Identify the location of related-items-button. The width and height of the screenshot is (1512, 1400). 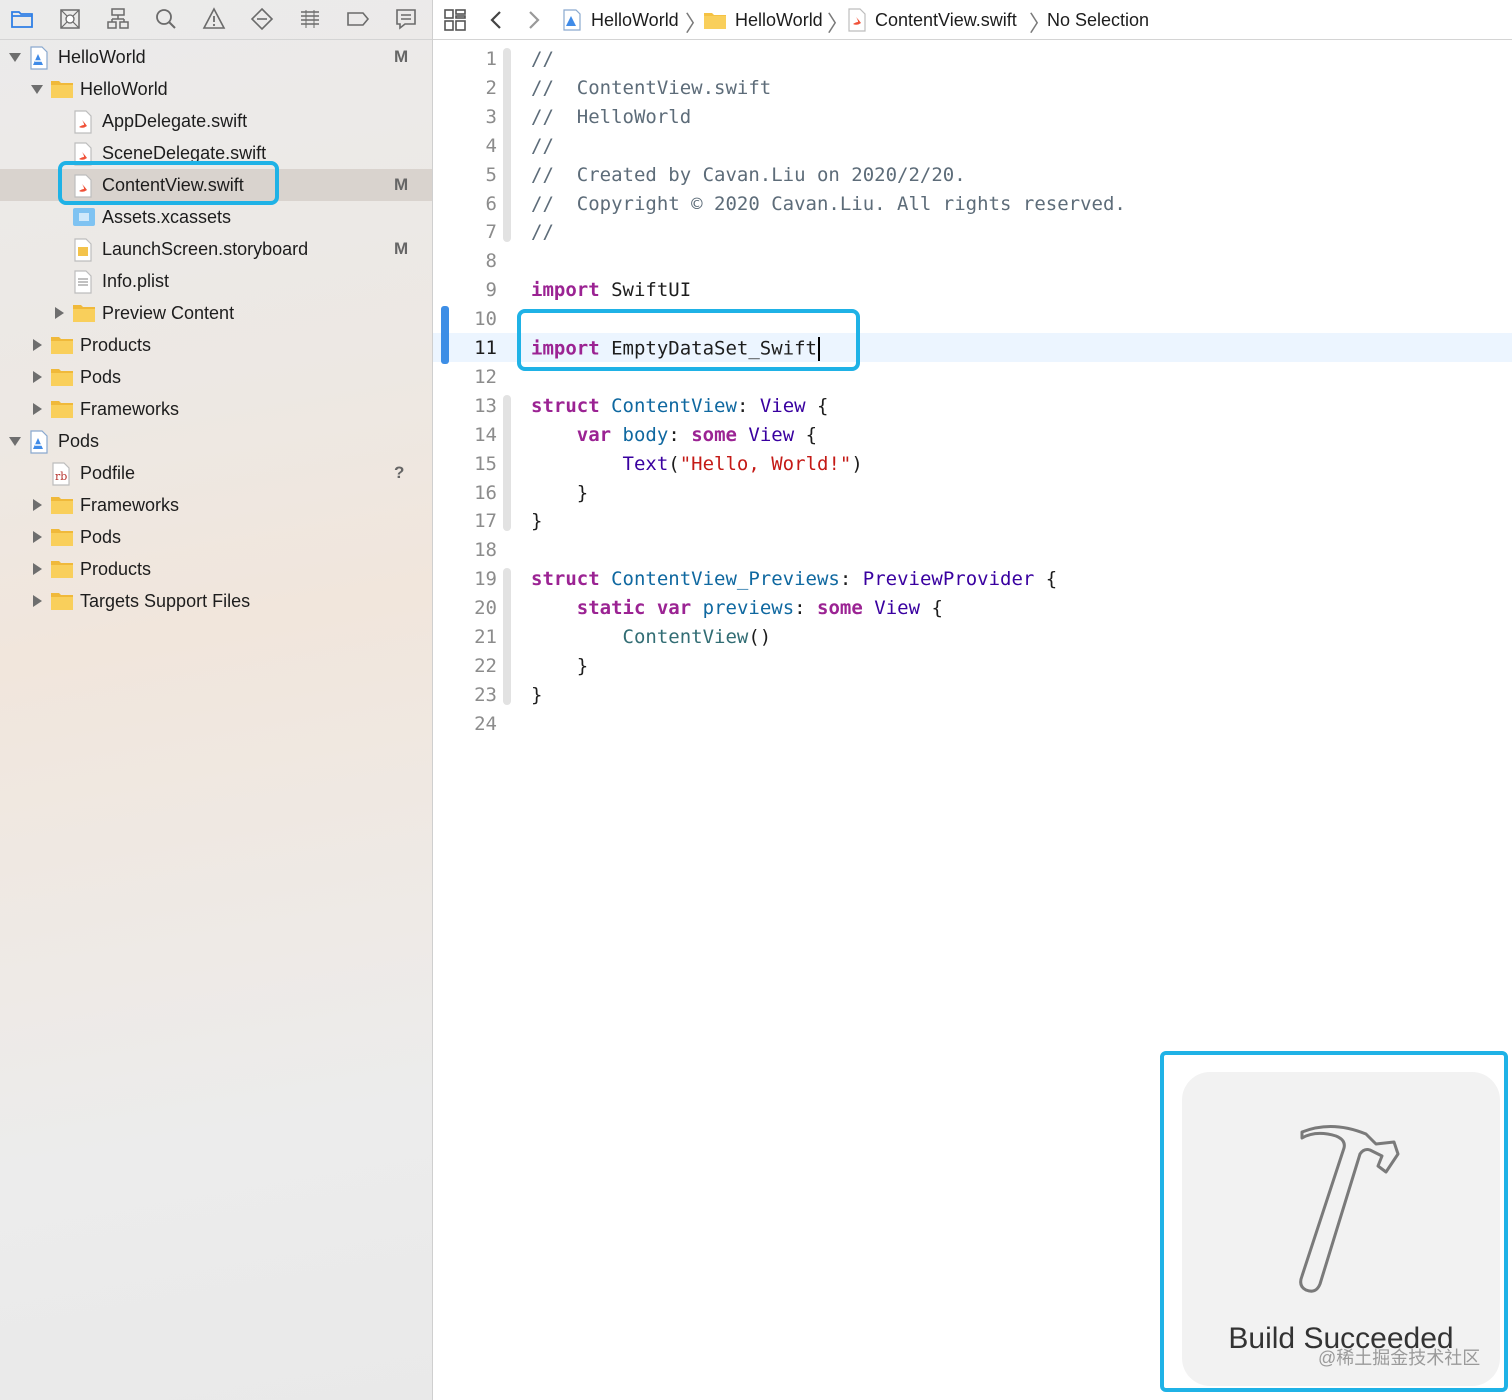
(455, 20).